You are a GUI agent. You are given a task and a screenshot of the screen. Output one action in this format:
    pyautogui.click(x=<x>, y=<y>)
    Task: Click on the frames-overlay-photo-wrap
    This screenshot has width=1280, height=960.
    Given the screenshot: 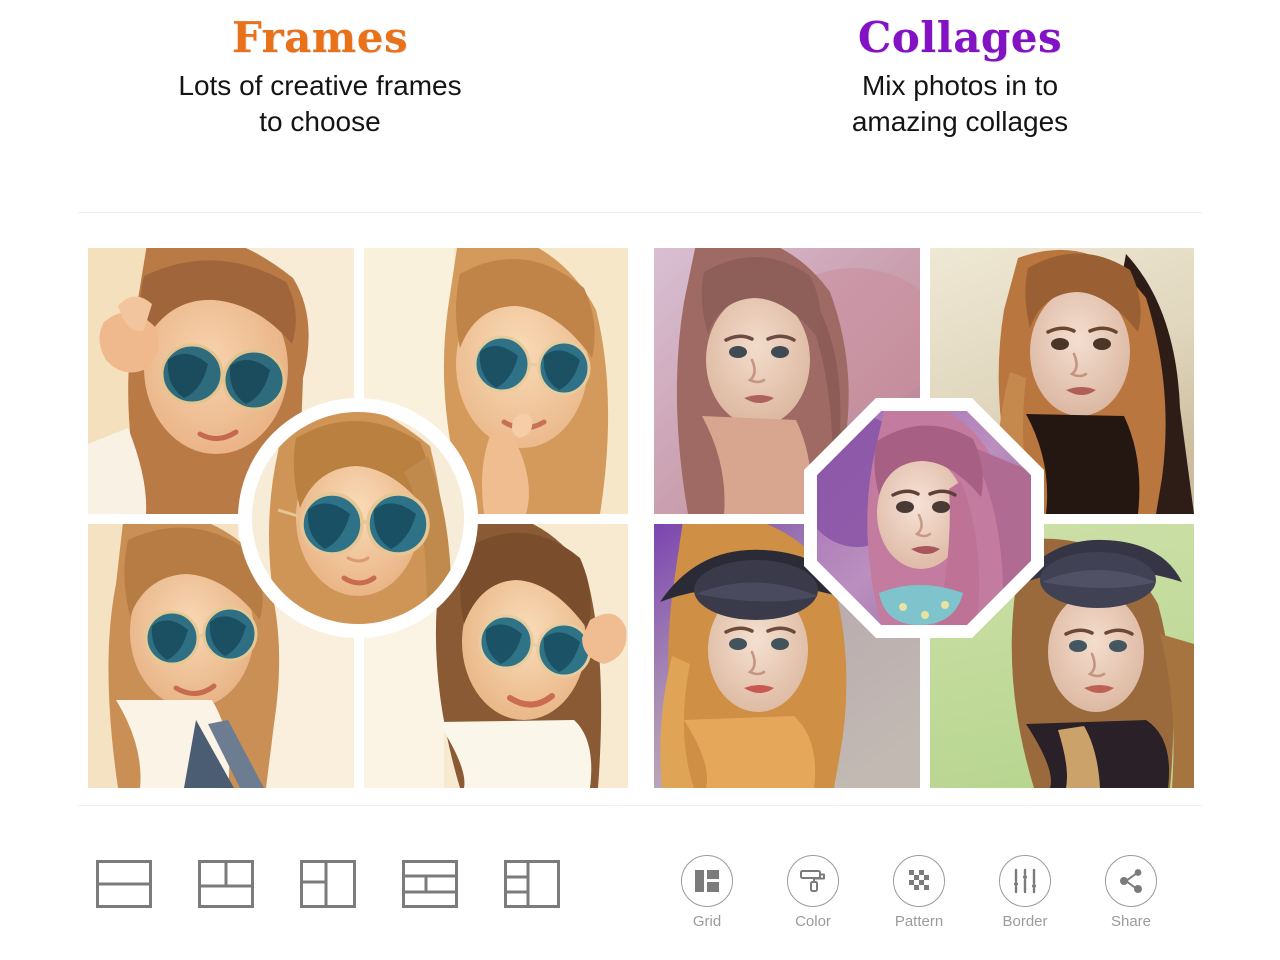 What is the action you would take?
    pyautogui.click(x=358, y=518)
    